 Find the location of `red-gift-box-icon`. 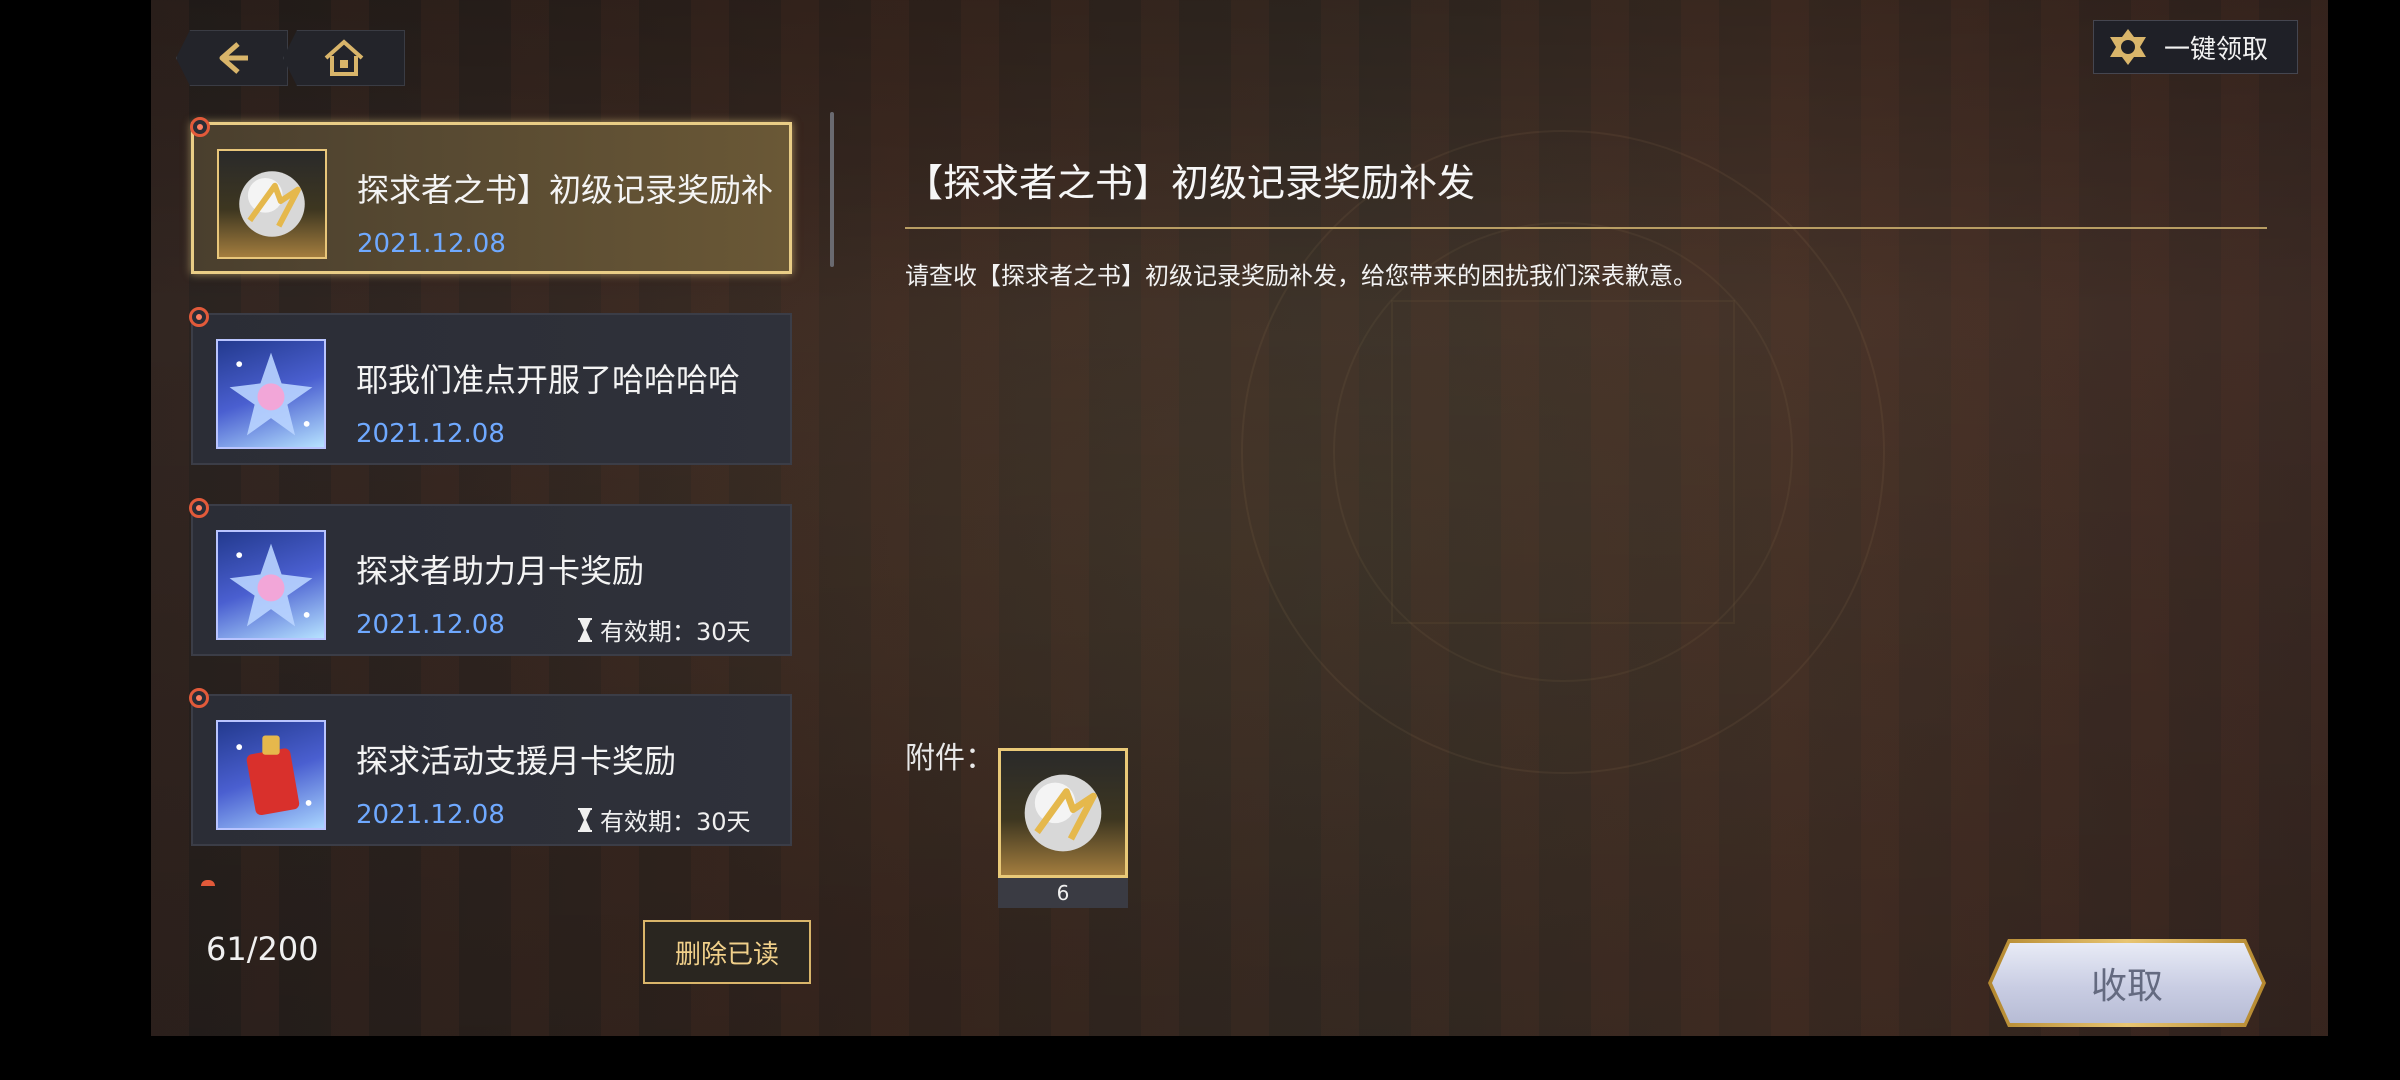

red-gift-box-icon is located at coordinates (271, 775).